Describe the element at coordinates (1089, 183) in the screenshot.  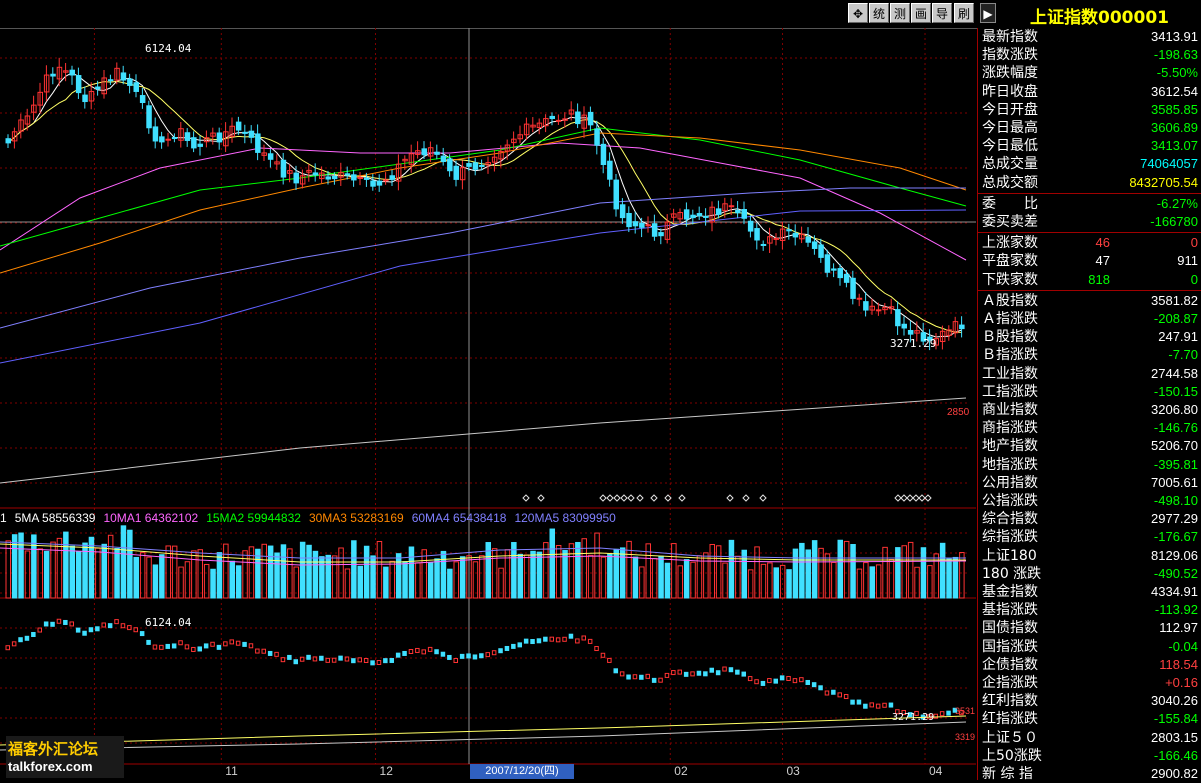
I see `quote-row: 总成交额 8432705.54` at that location.